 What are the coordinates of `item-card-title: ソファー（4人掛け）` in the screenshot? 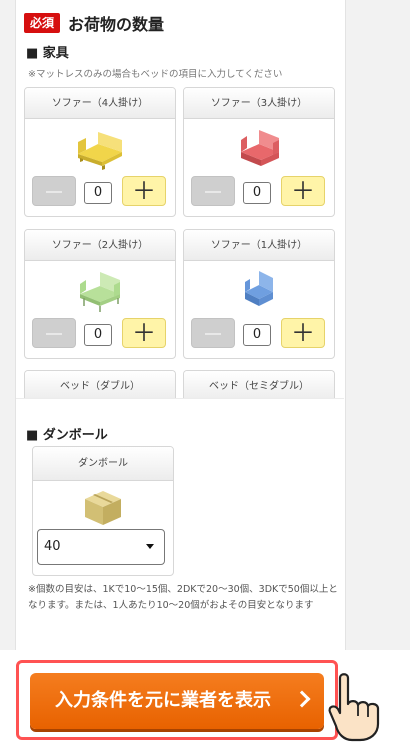 It's located at (100, 103).